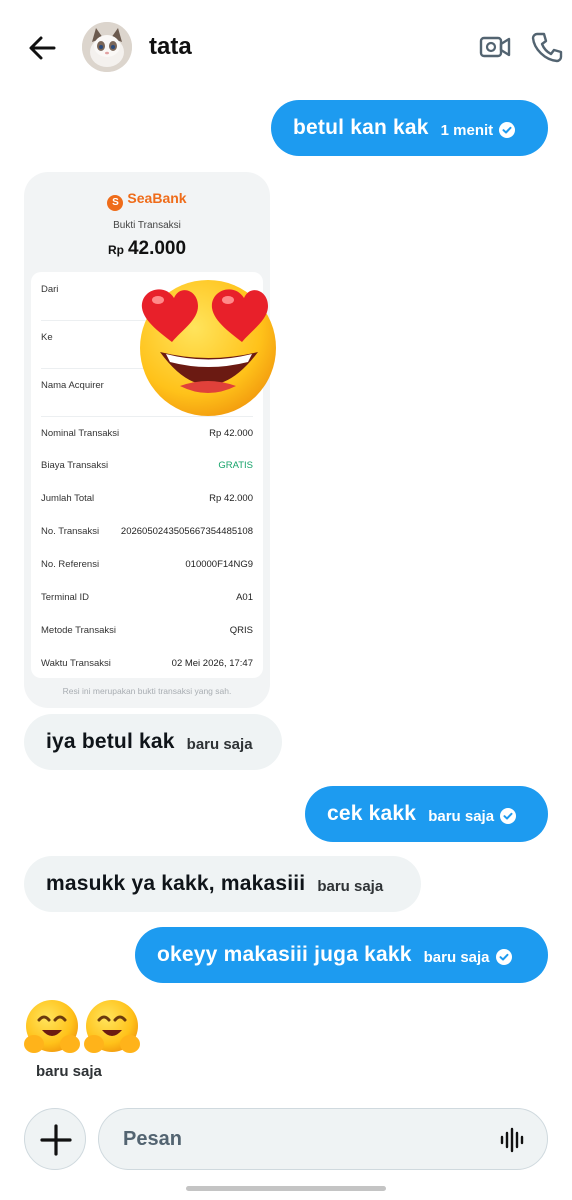 Image resolution: width=572 pixels, height=1200 pixels. Describe the element at coordinates (115, 203) in the screenshot. I see `seabank-coin-icon: S` at that location.